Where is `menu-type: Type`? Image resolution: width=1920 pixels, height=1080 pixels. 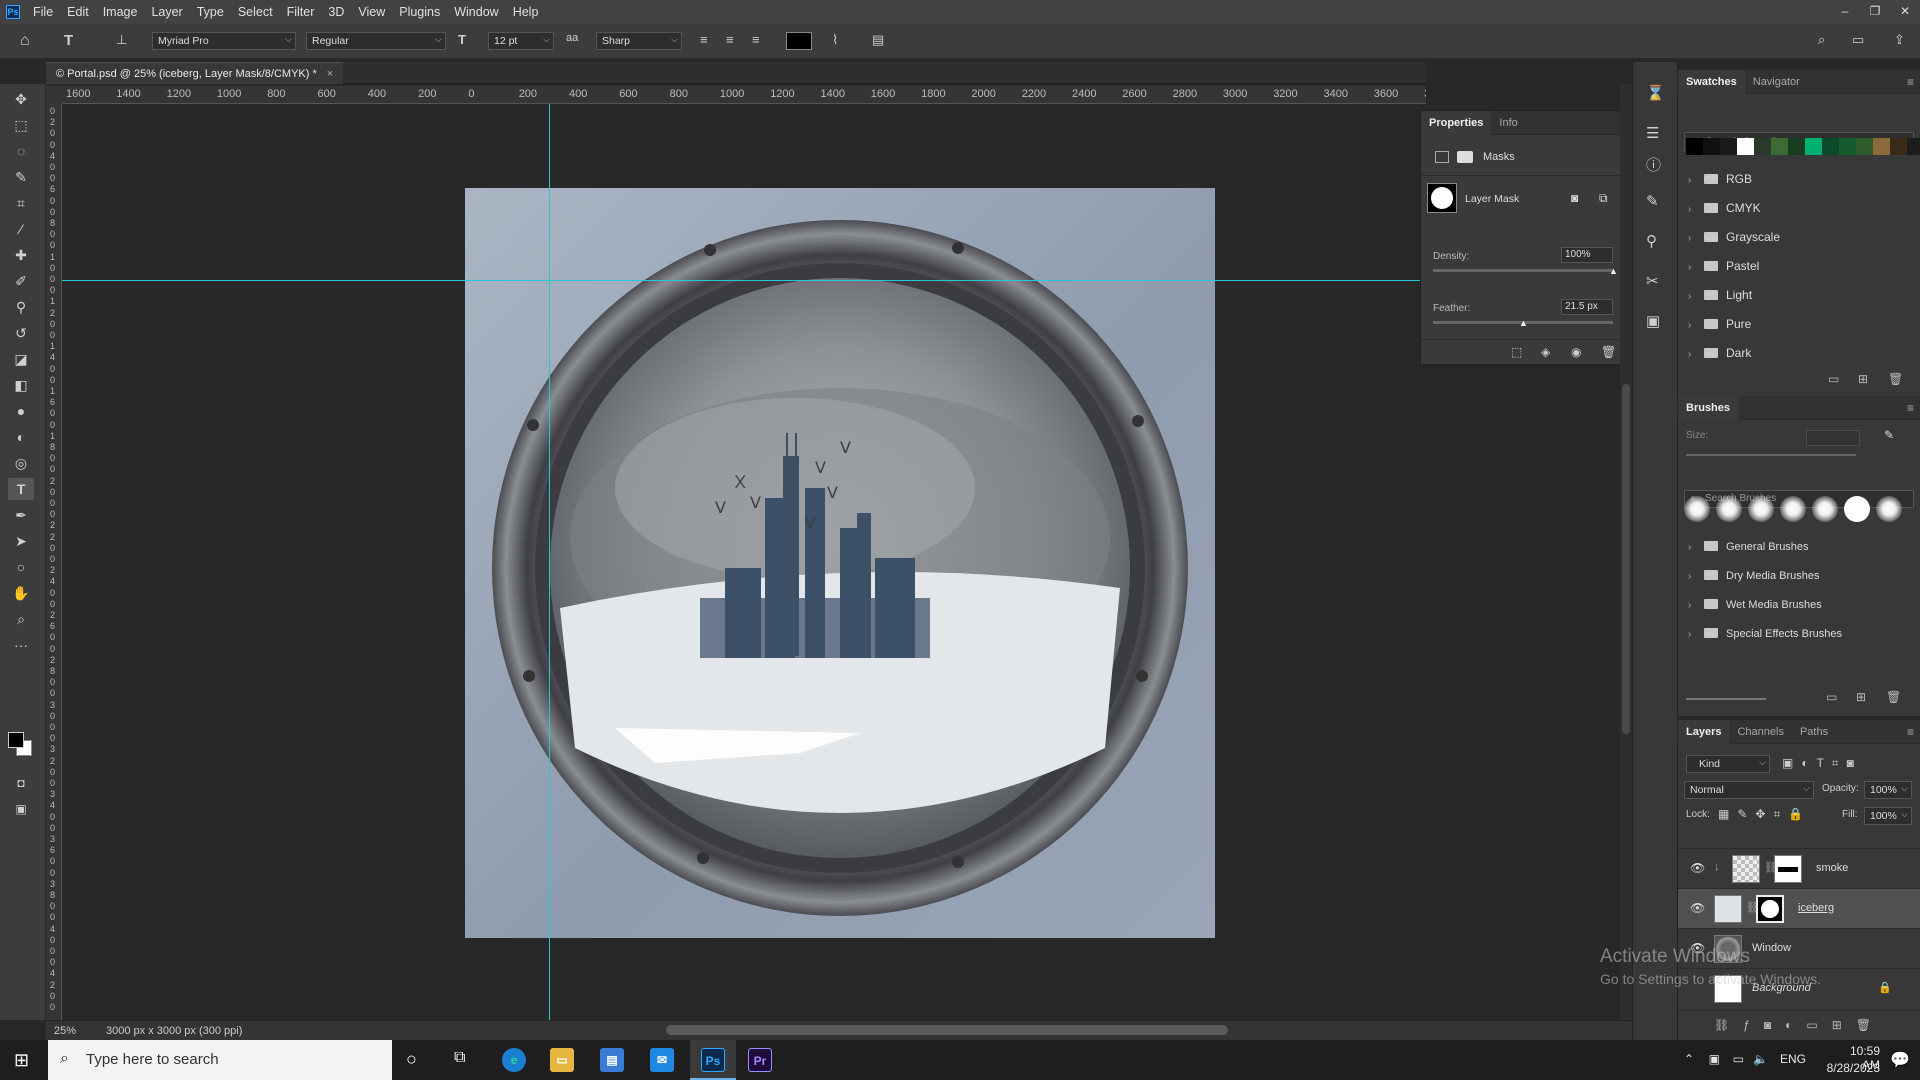
menu-type: Type is located at coordinates (210, 12).